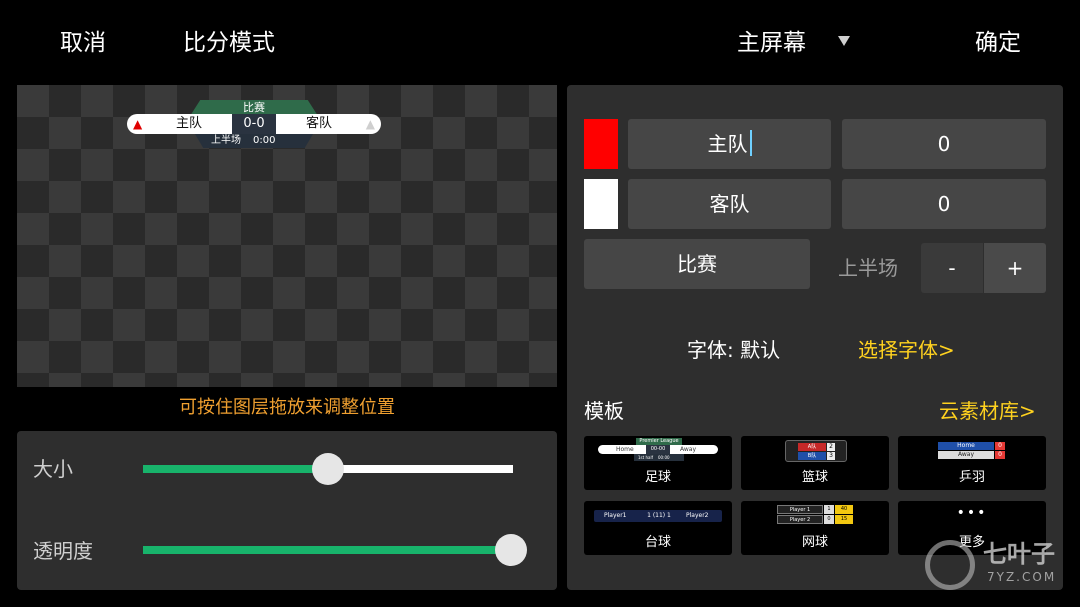 This screenshot has height=607, width=1080. What do you see at coordinates (829, 519) in the screenshot?
I see `thumb-s2: 0` at bounding box center [829, 519].